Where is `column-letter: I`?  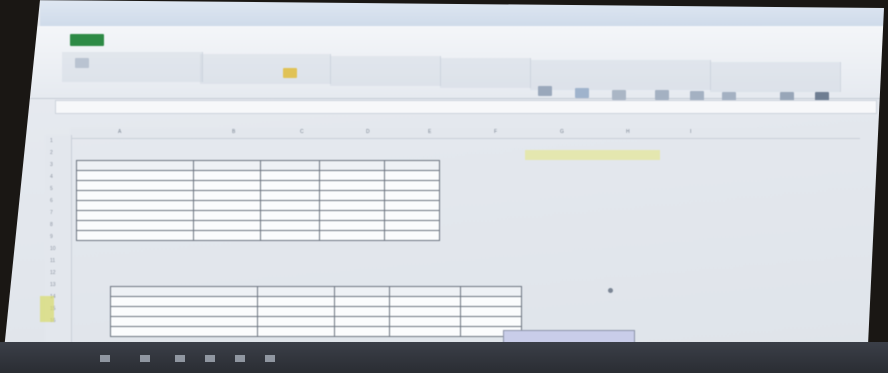 column-letter: I is located at coordinates (690, 132).